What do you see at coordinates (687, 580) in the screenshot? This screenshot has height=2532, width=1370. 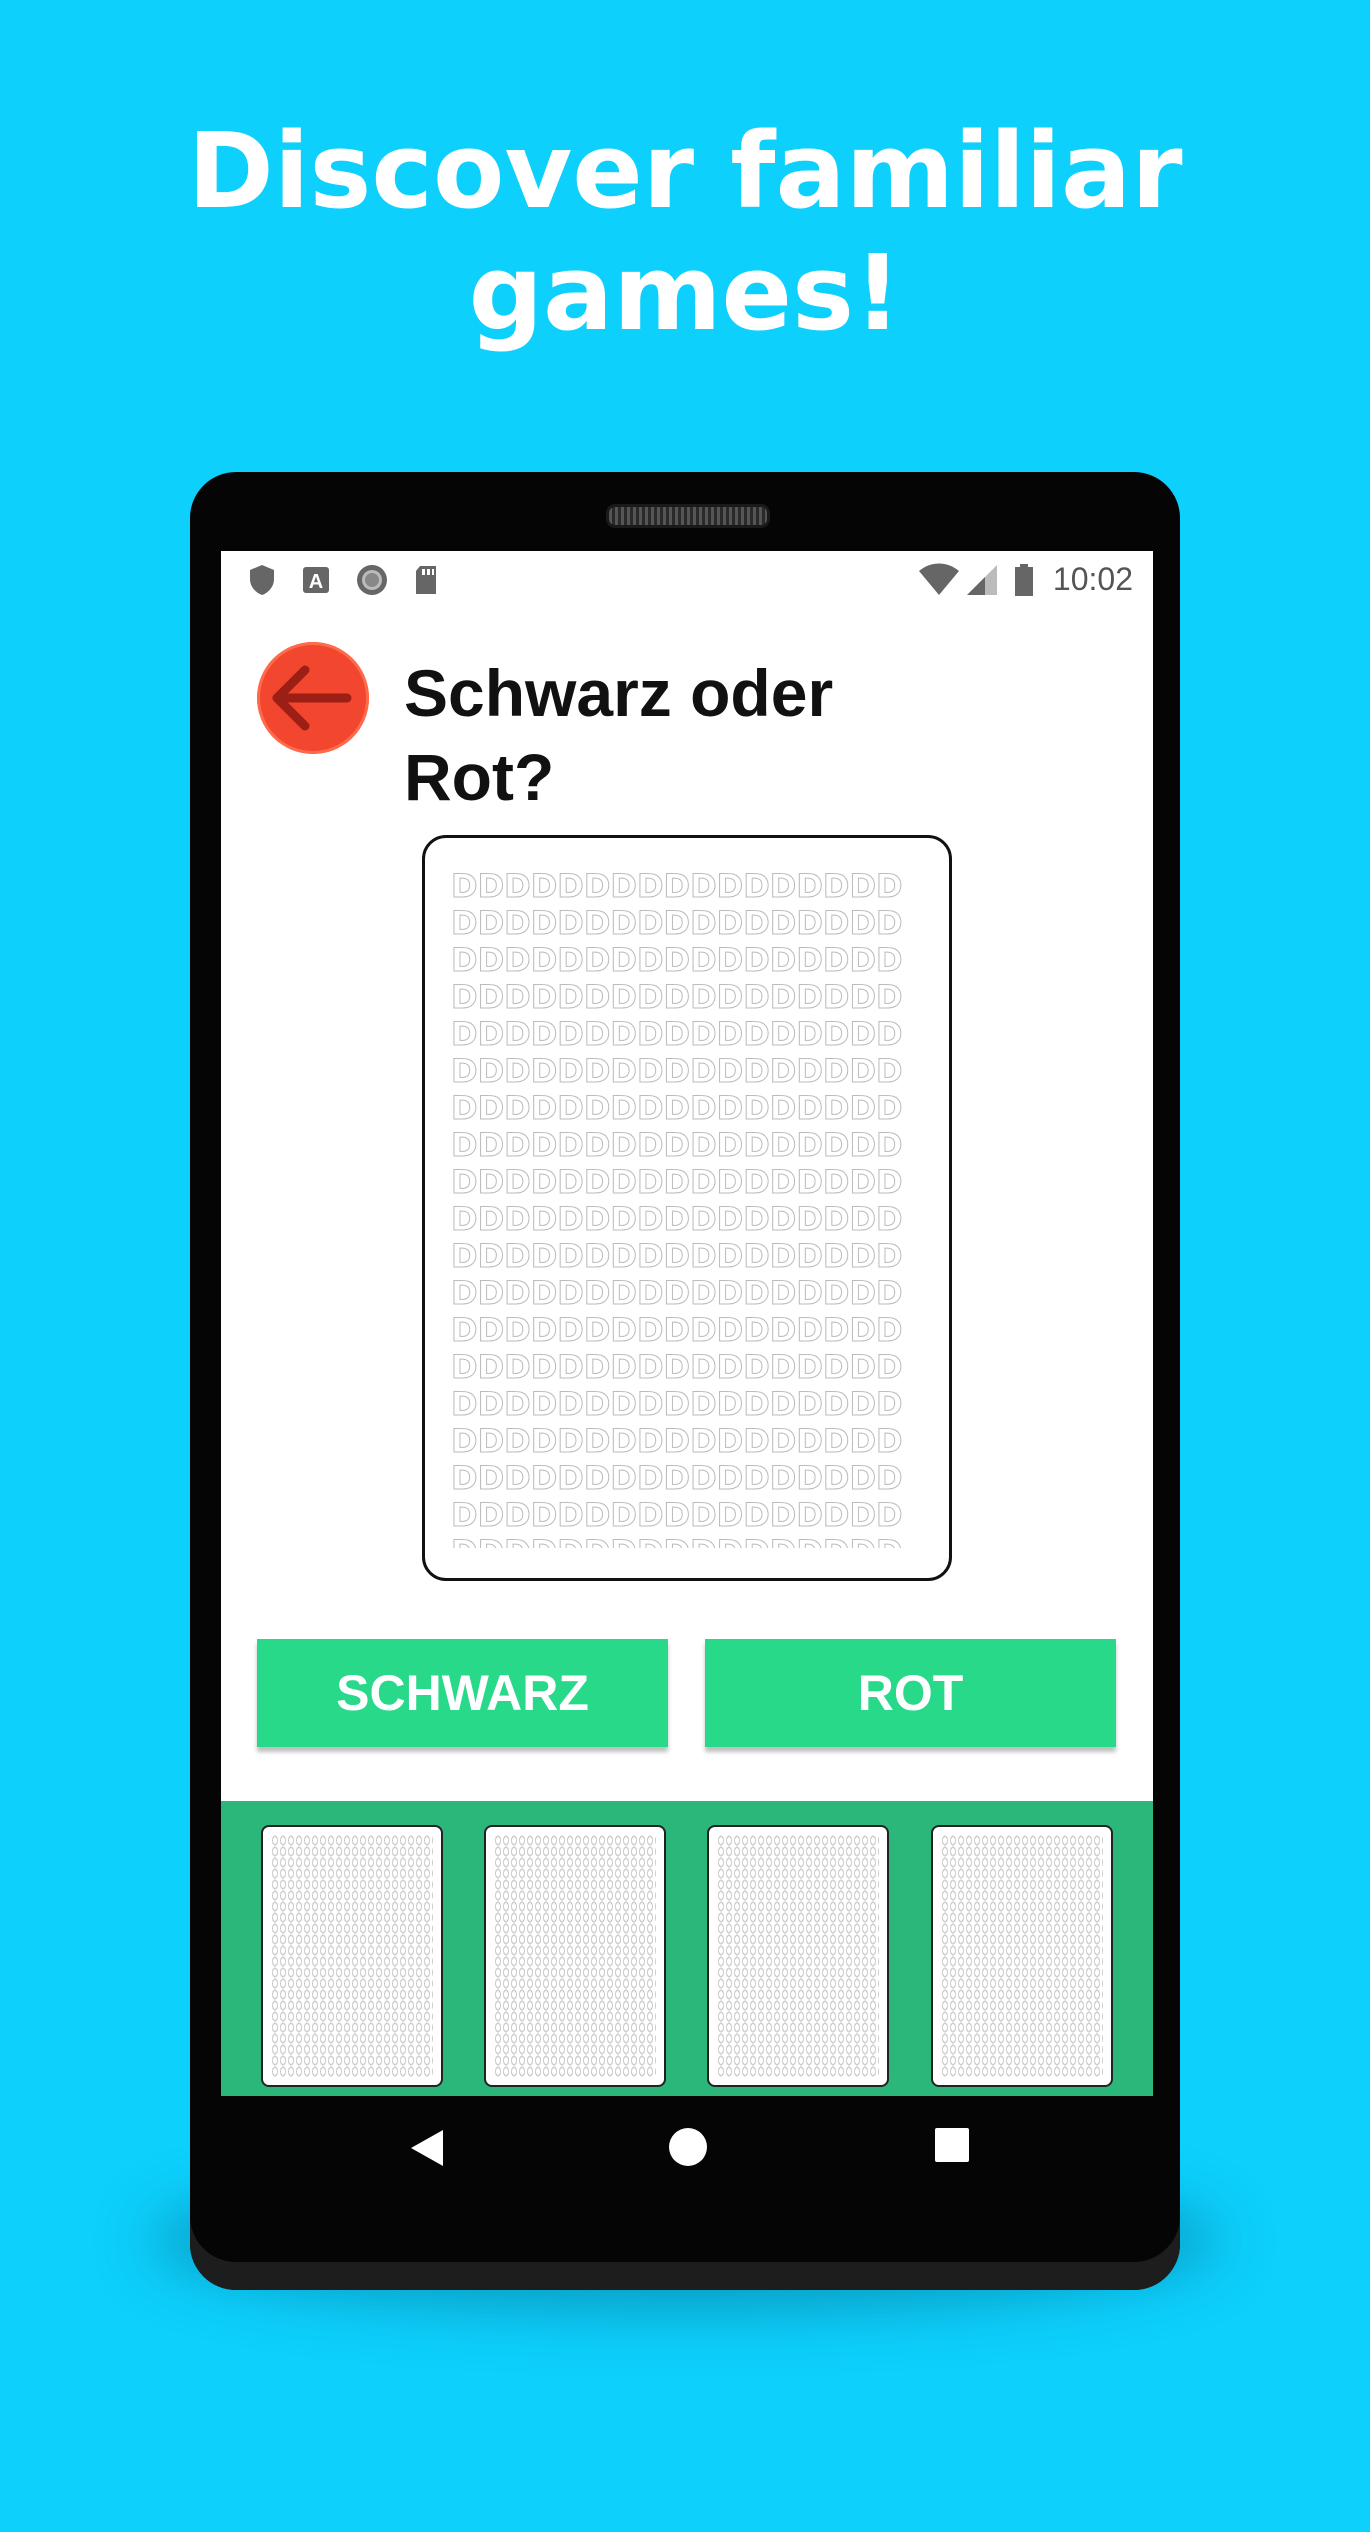 I see `status-bar: A 10:02` at bounding box center [687, 580].